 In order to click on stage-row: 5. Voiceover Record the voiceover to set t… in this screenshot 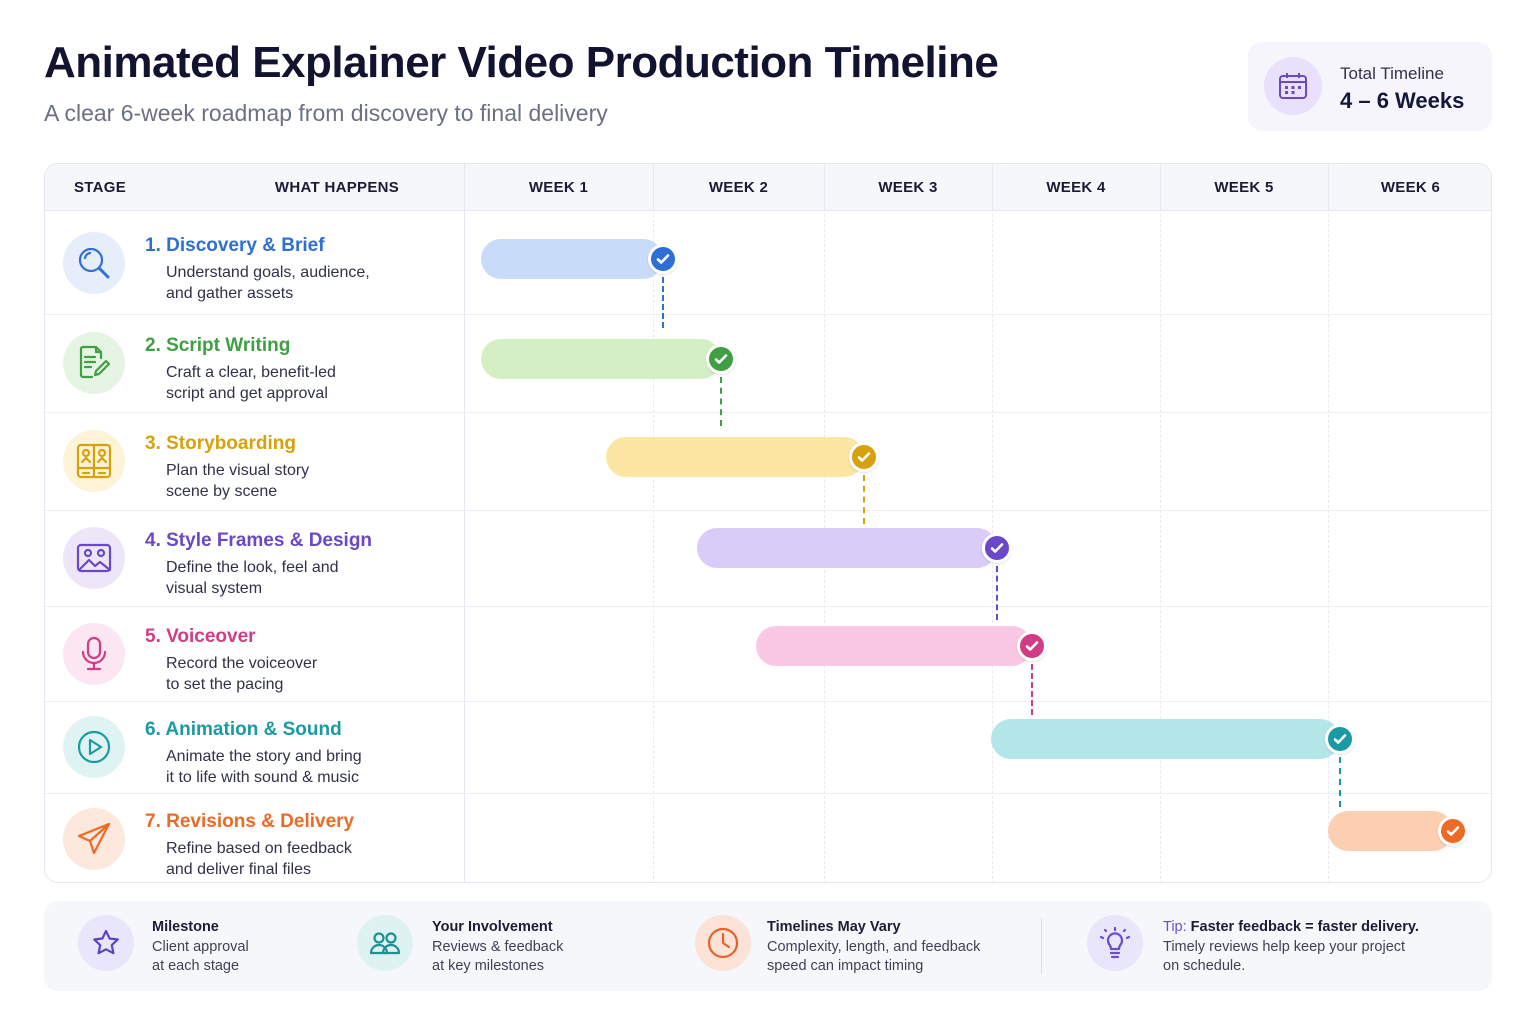, I will do `click(254, 653)`.